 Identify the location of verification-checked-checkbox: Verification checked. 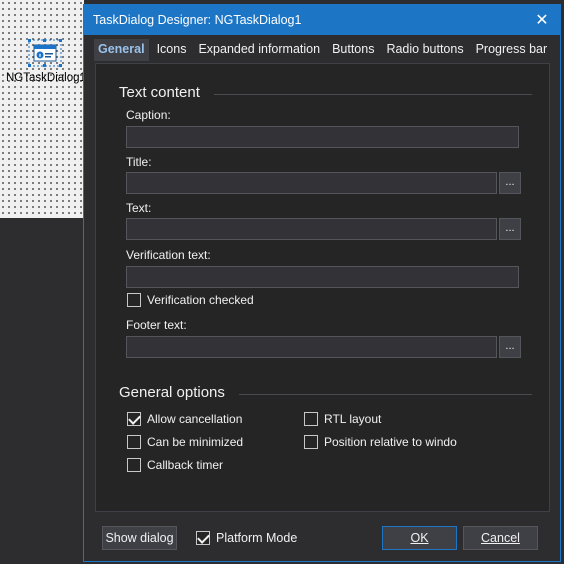
(190, 300).